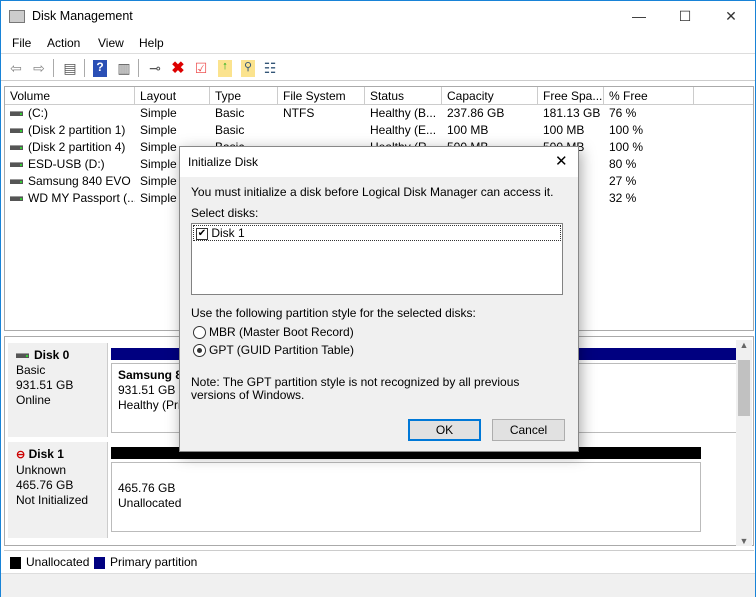 This screenshot has width=756, height=597. What do you see at coordinates (649, 113) in the screenshot?
I see `table-cell: 76 %` at bounding box center [649, 113].